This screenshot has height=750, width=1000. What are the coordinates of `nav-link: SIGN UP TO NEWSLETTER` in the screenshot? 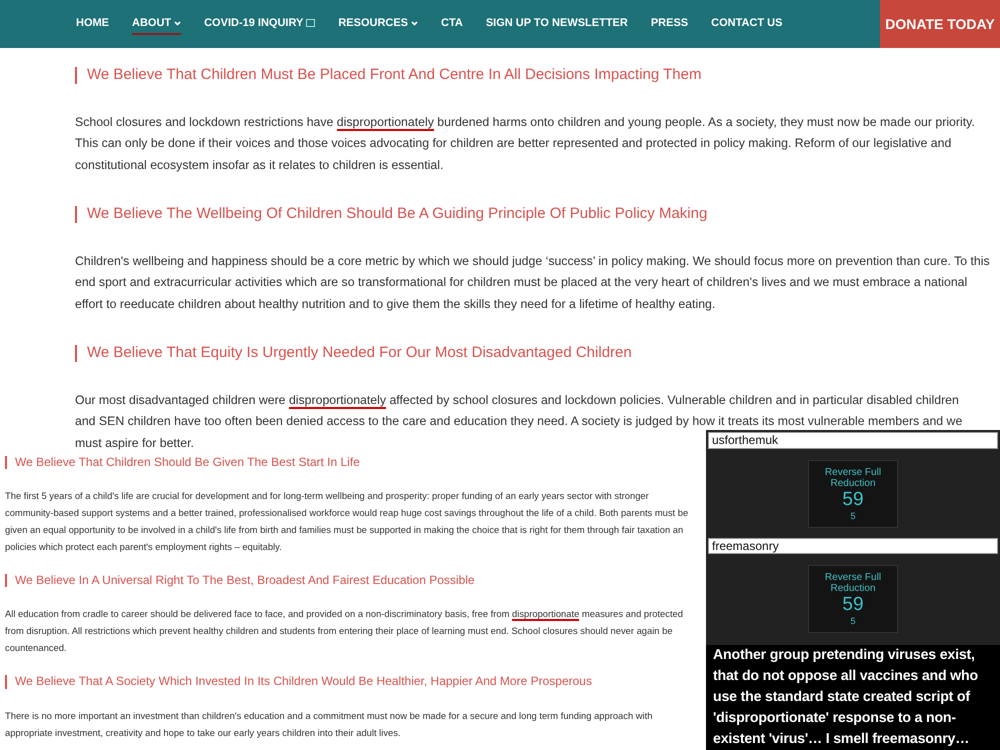 It's located at (557, 24).